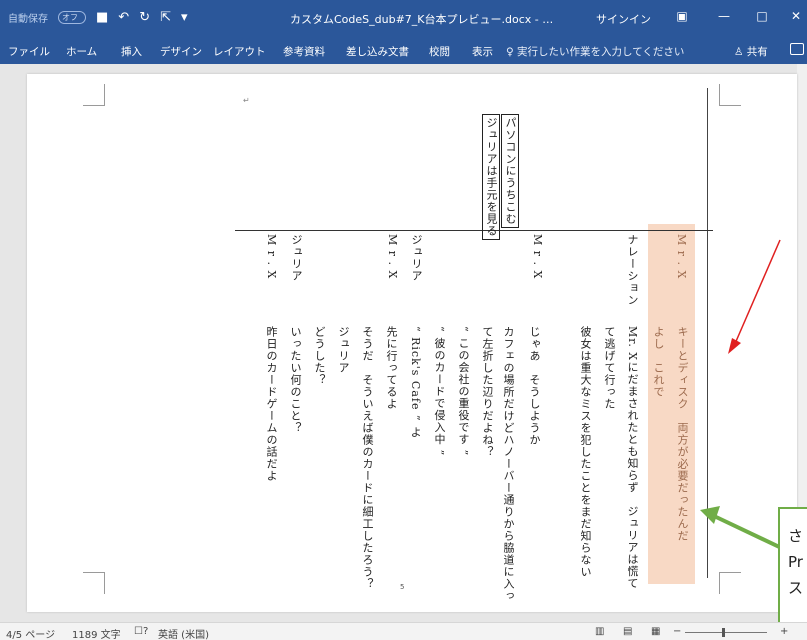 The width and height of the screenshot is (807, 640). Describe the element at coordinates (740, 52) in the screenshot. I see `person-icon: ♙` at that location.